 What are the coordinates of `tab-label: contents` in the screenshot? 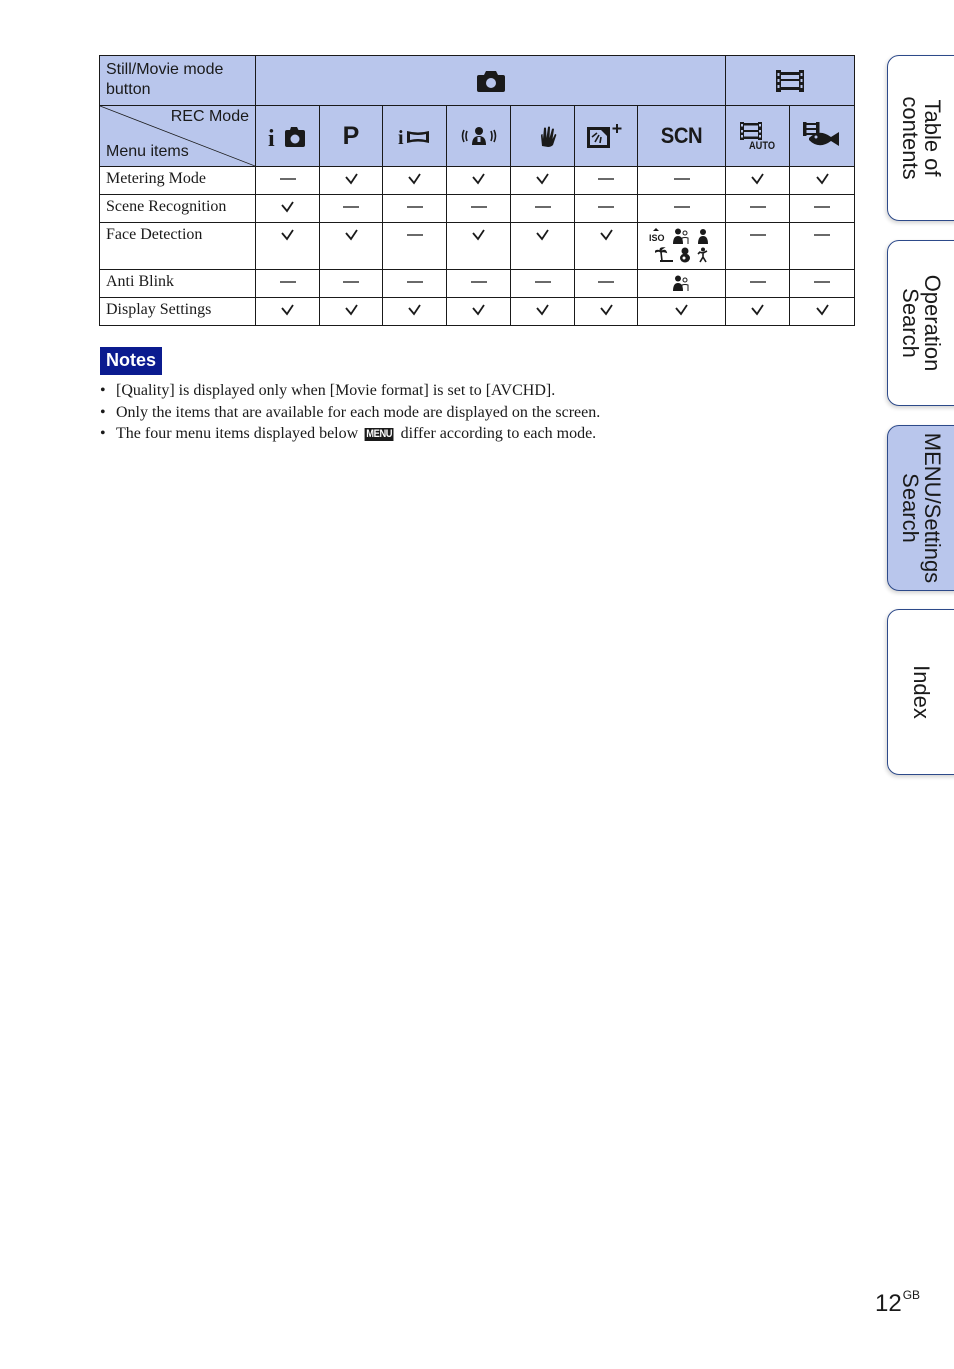 It's located at (911, 138).